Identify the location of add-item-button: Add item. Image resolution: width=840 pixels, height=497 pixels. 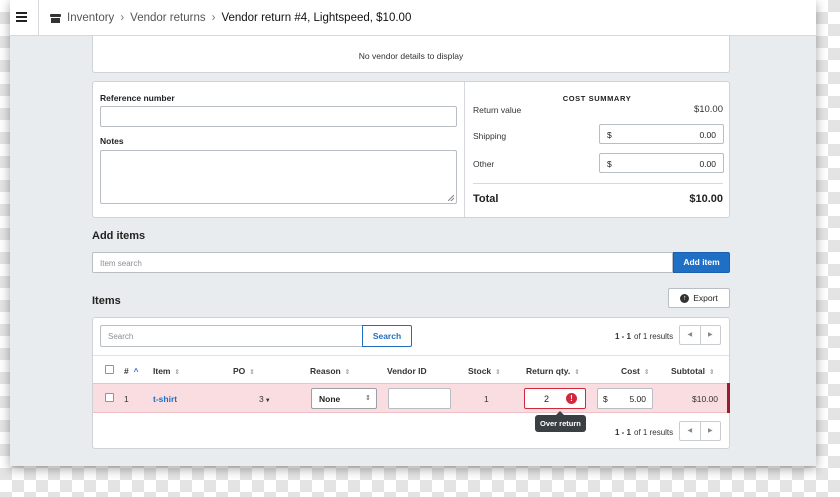
(701, 262).